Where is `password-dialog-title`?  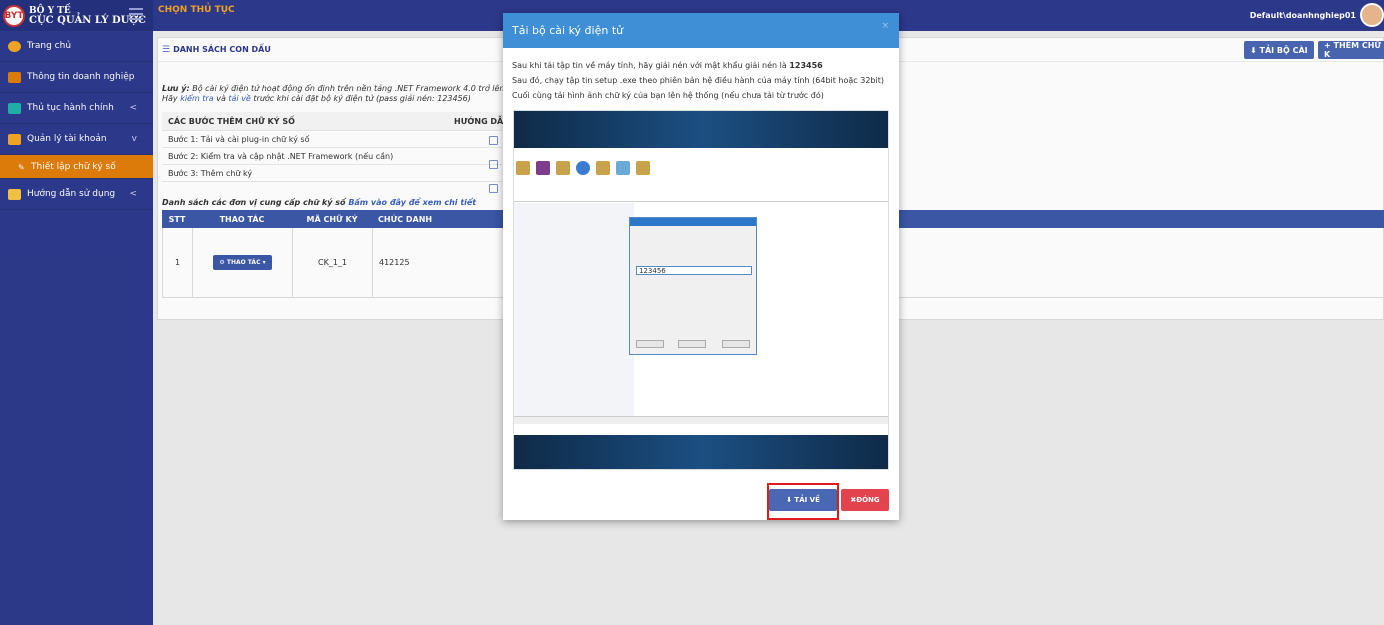 password-dialog-title is located at coordinates (693, 222).